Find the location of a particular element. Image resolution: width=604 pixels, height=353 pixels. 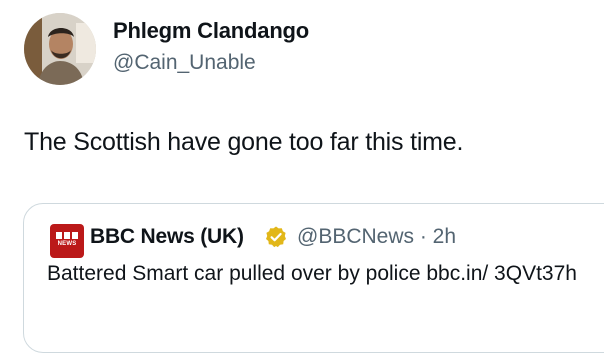

bbc-blocks-icon is located at coordinates (67, 235).